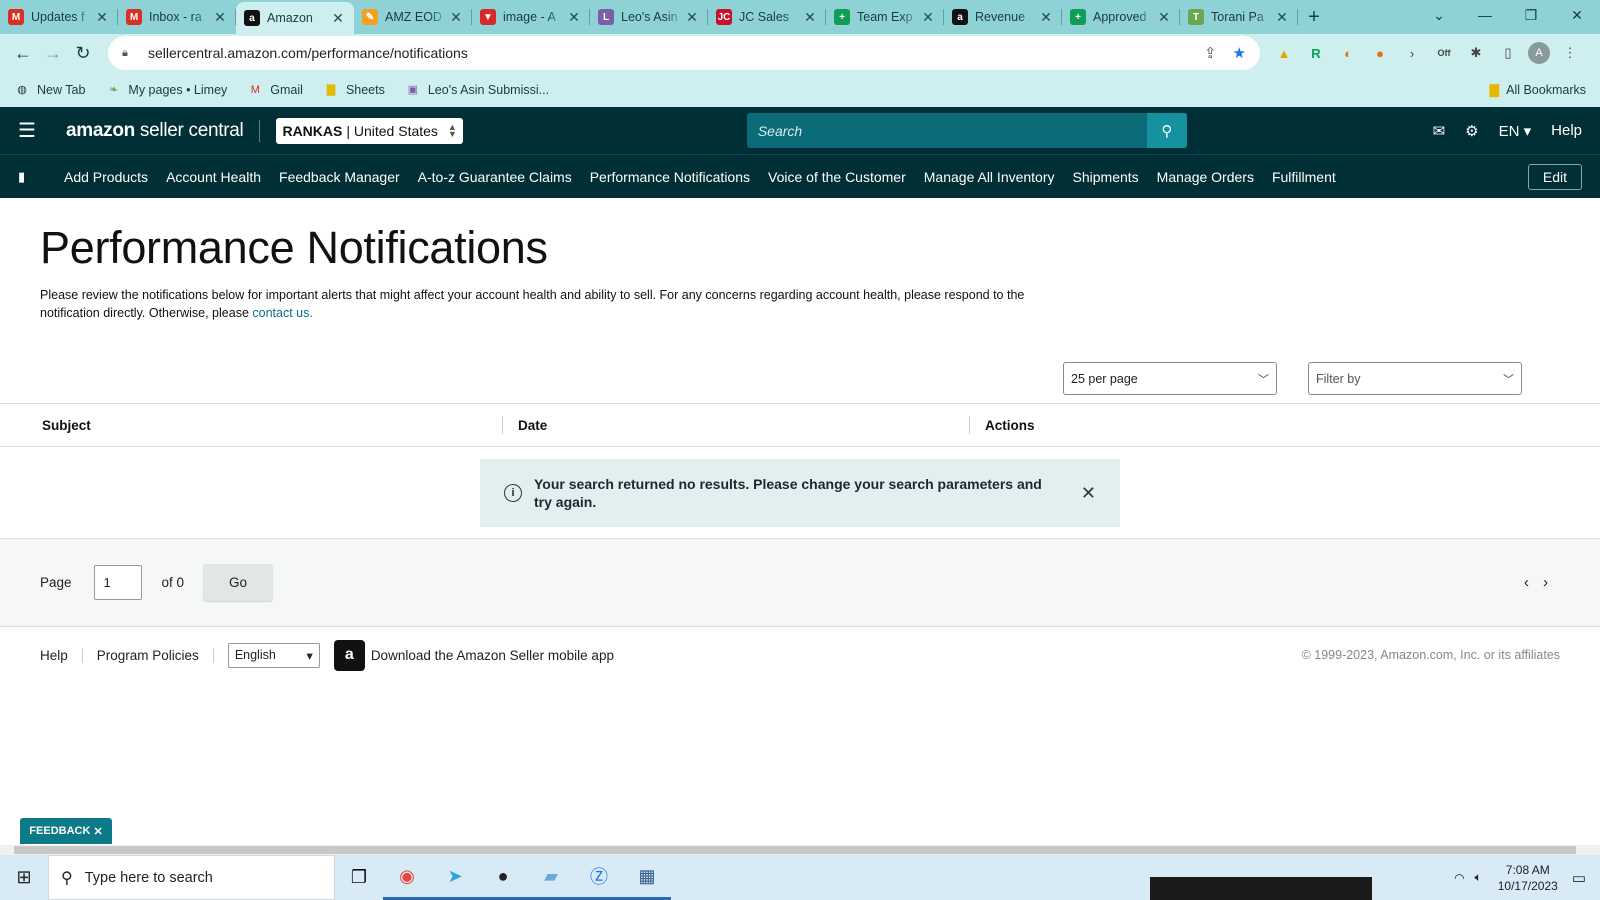 Image resolution: width=1600 pixels, height=900 pixels. Describe the element at coordinates (492, 655) in the screenshot. I see `download-app-link: Download the Amazon Seller mobile app` at that location.